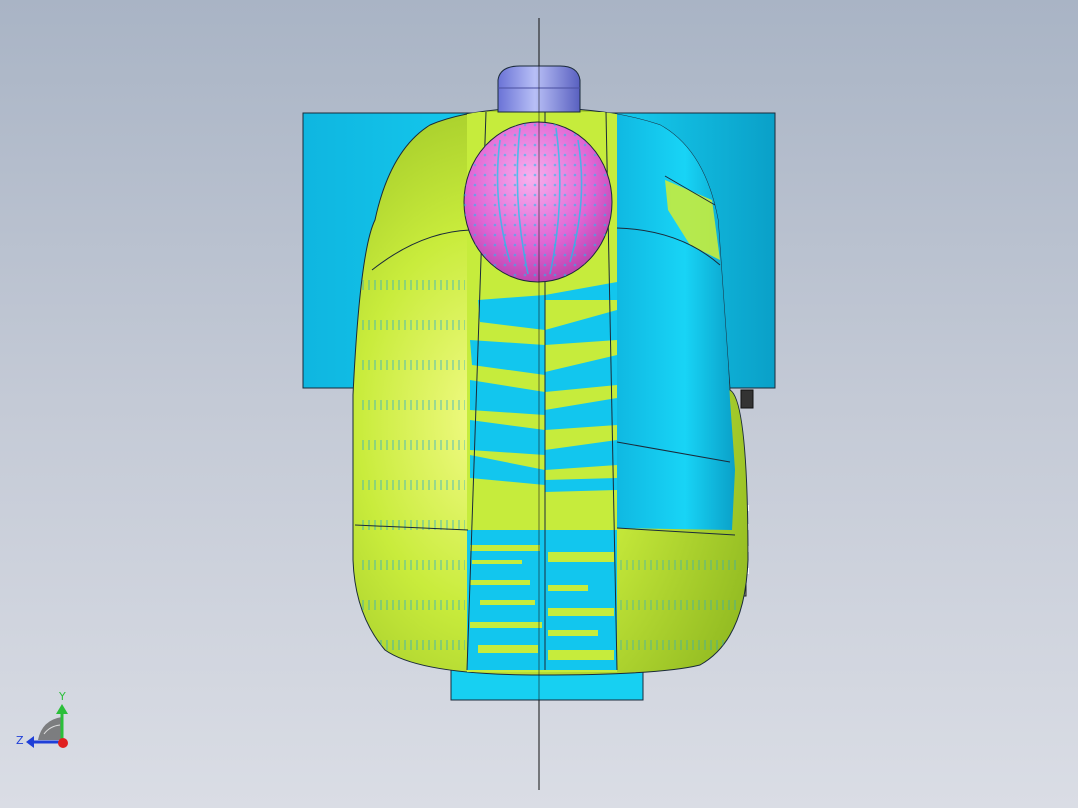 This screenshot has width=1078, height=808. Describe the element at coordinates (63, 743) in the screenshot. I see `x-axis-dot` at that location.